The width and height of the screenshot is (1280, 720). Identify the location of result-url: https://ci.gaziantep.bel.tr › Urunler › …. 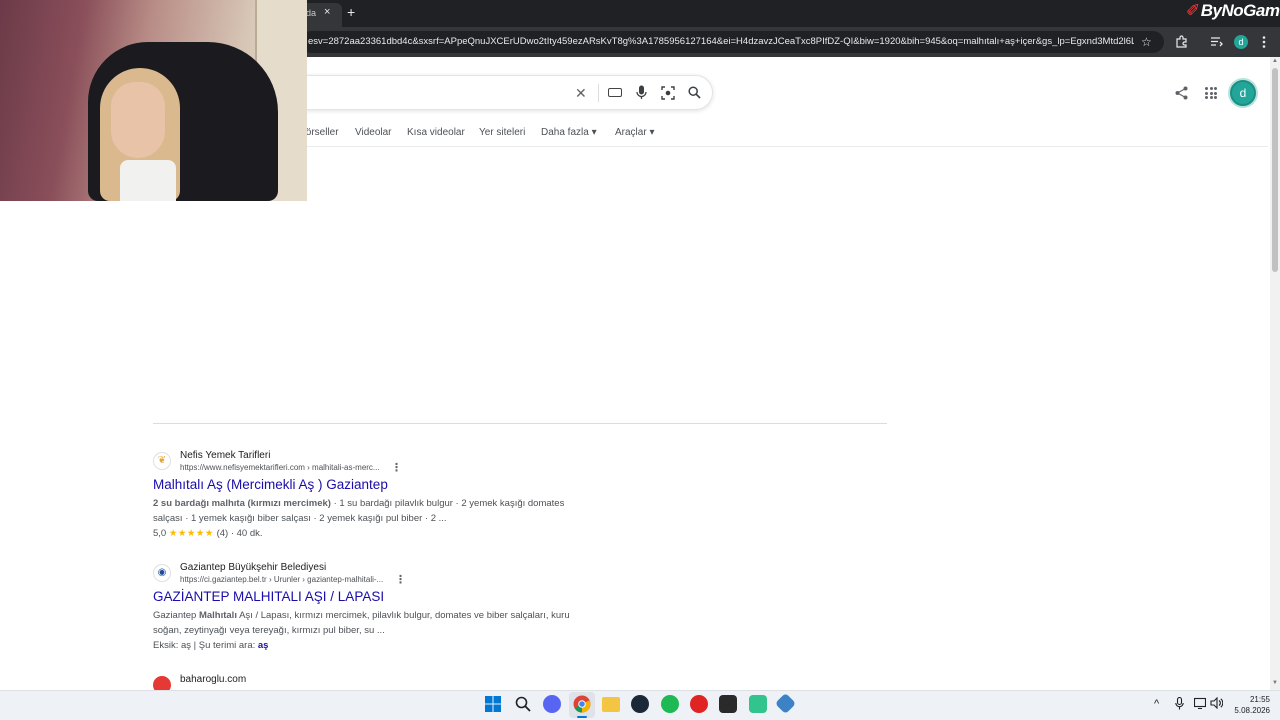
(281, 579).